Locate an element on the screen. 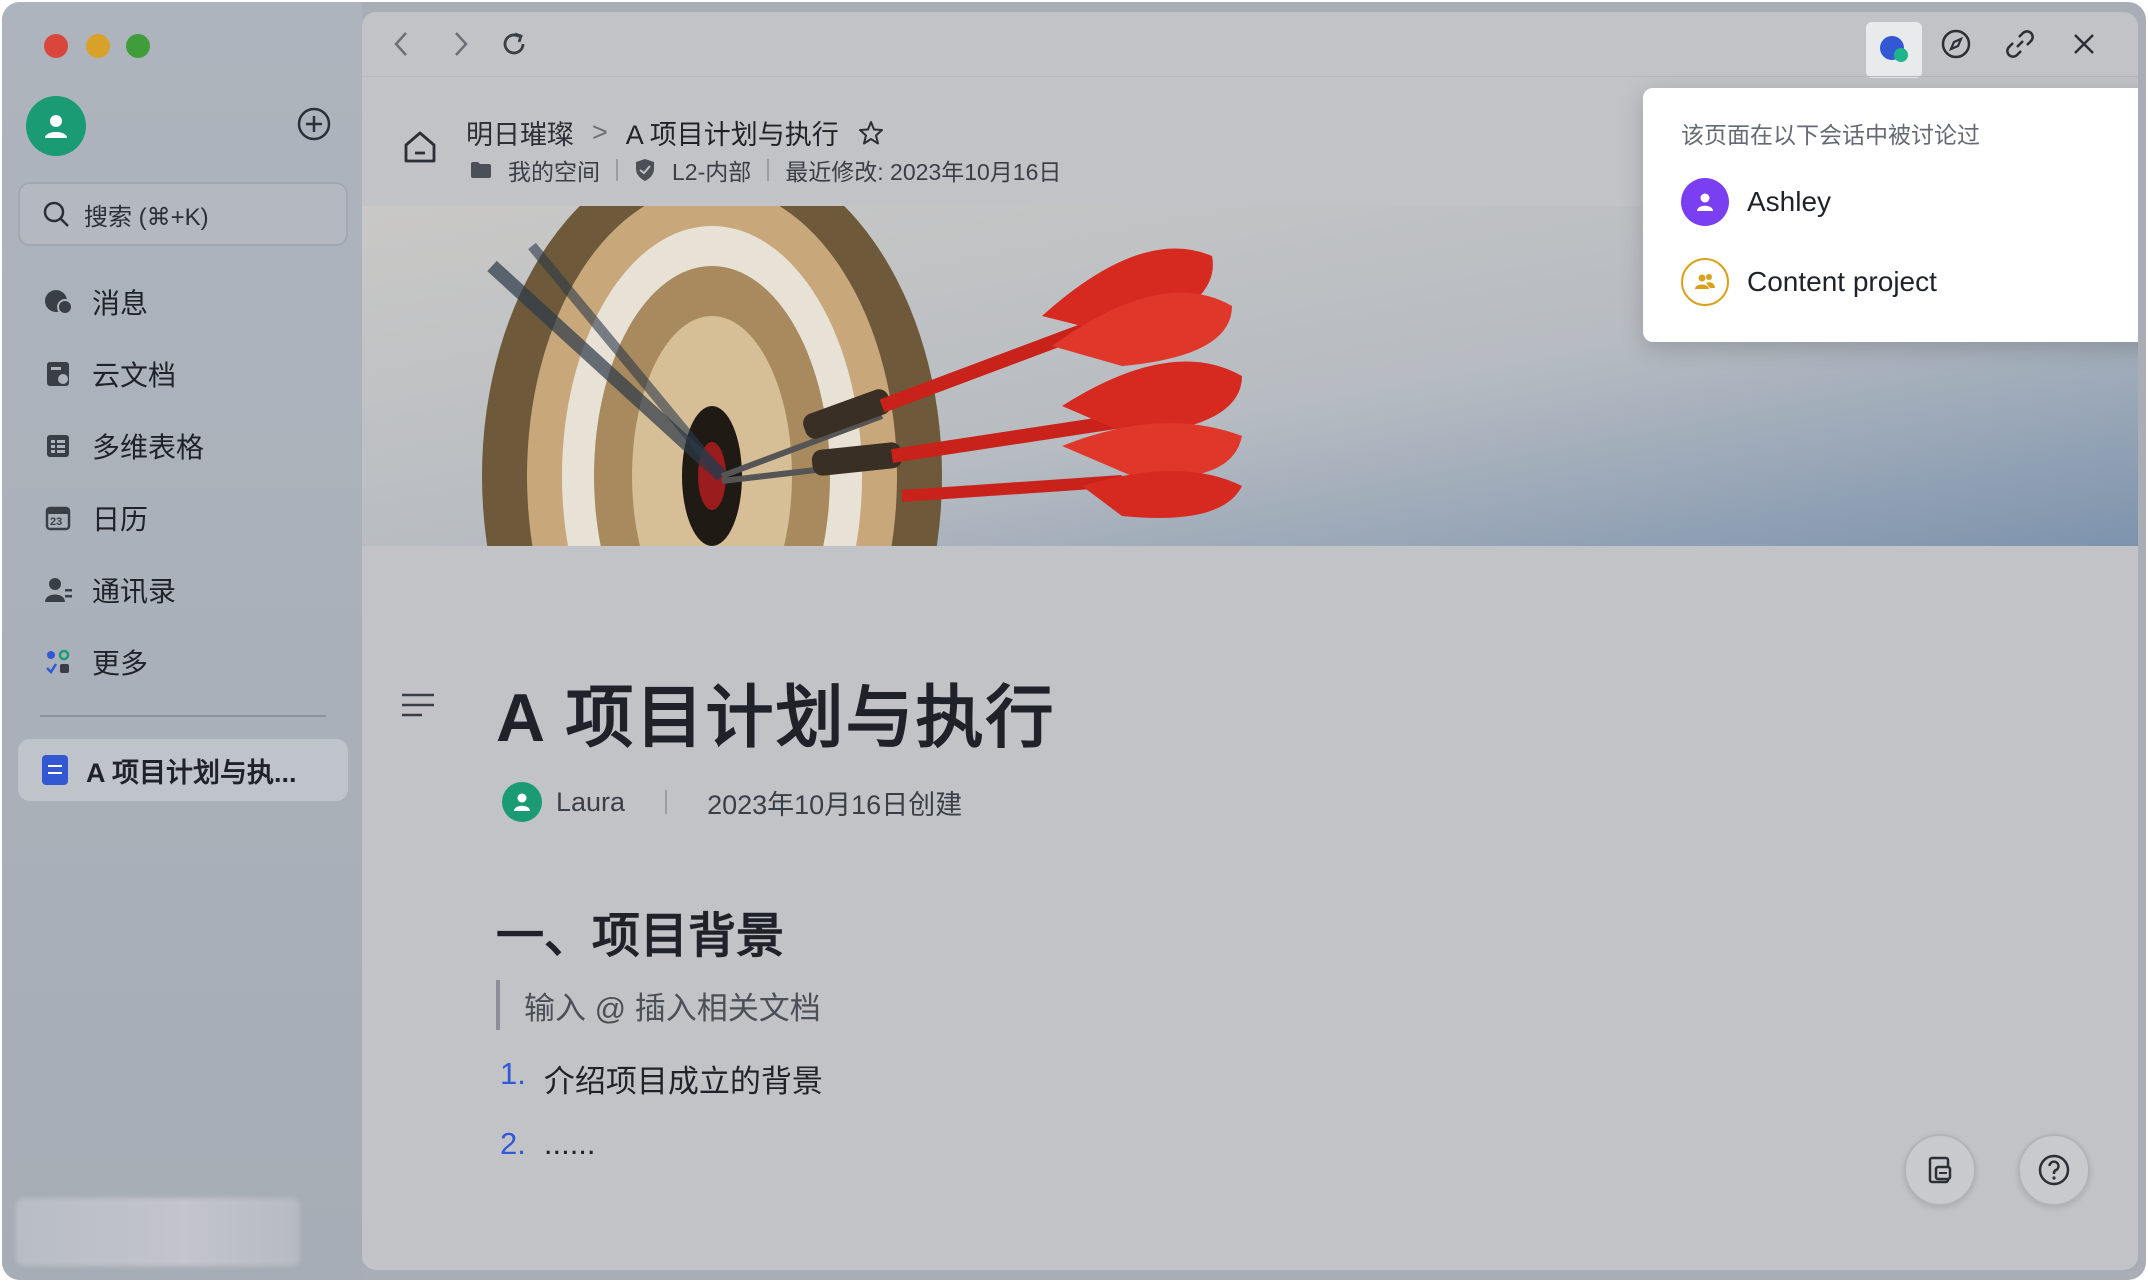 The image size is (2148, 1282). sidebar-item-label: 消息 is located at coordinates (120, 303).